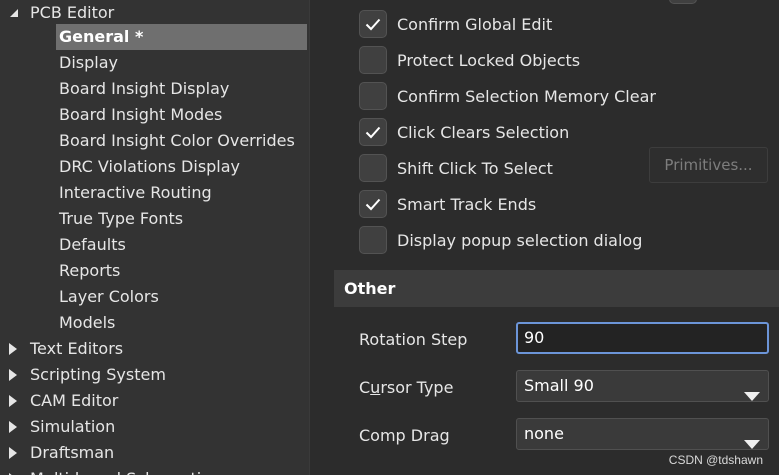  Describe the element at coordinates (154, 401) in the screenshot. I see `tree-root: CAM Editor` at that location.